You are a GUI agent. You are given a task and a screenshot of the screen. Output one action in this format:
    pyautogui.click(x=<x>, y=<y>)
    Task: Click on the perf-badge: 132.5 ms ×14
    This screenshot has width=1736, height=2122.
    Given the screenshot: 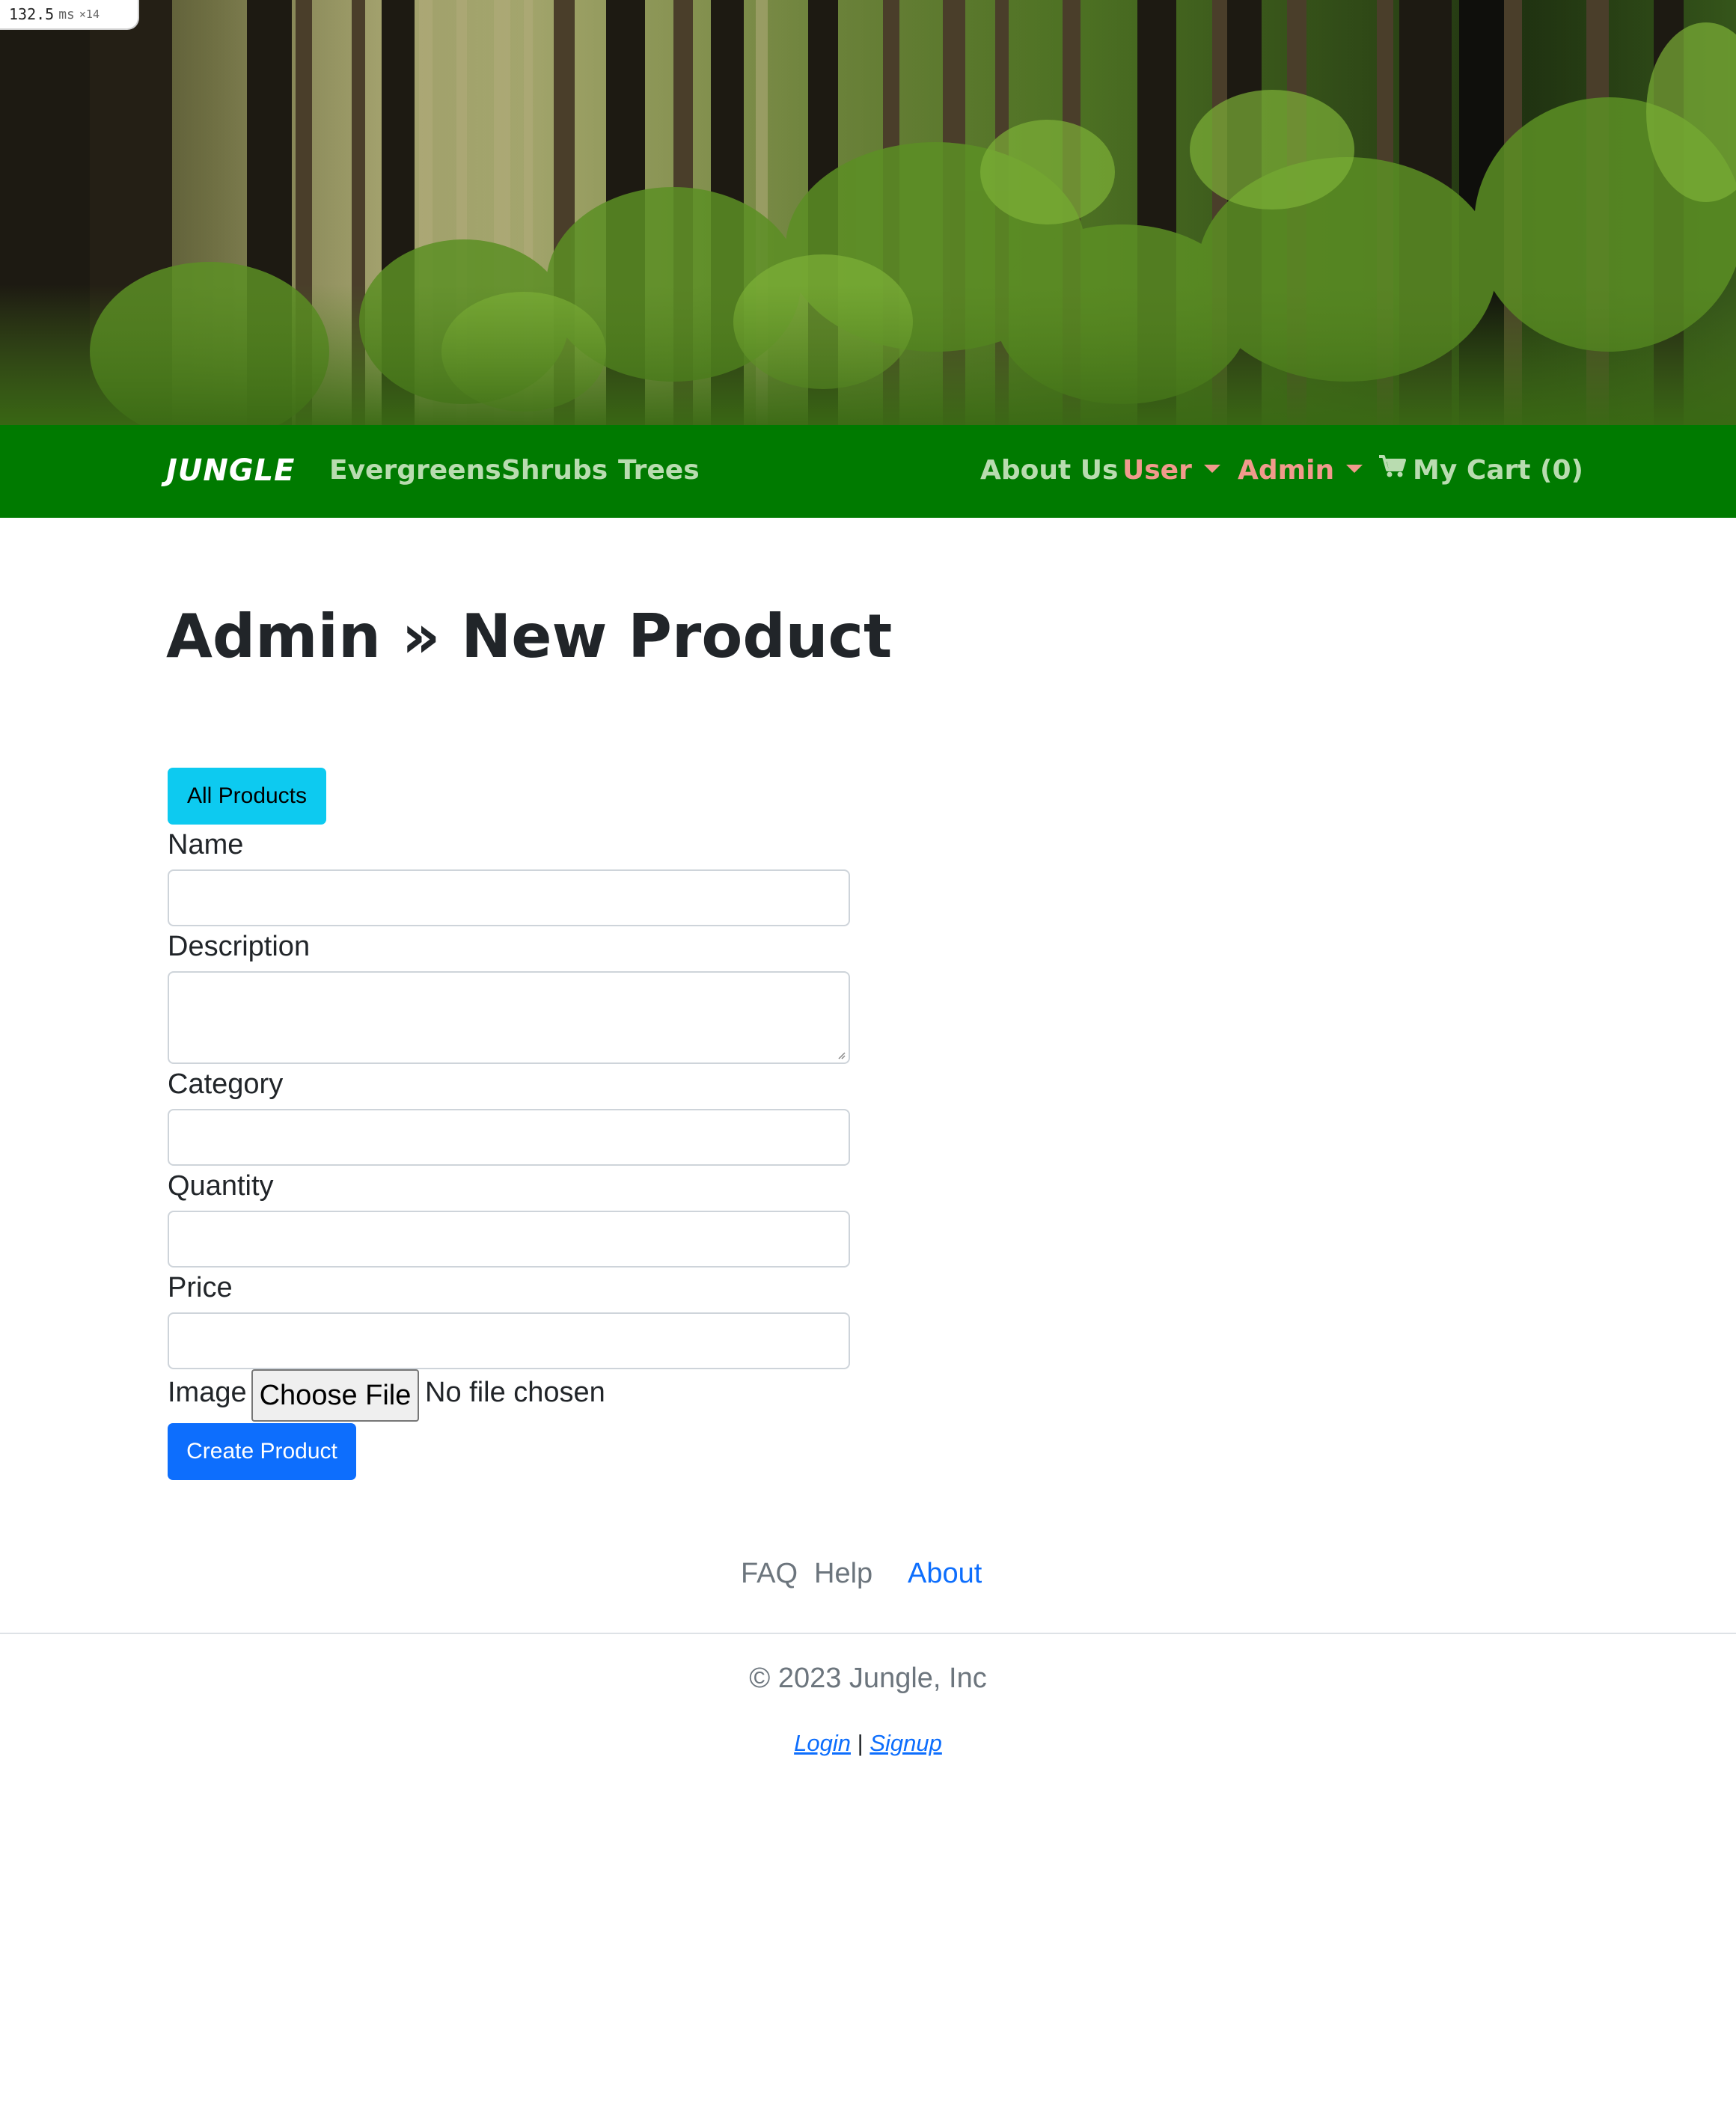 What is the action you would take?
    pyautogui.click(x=70, y=15)
    